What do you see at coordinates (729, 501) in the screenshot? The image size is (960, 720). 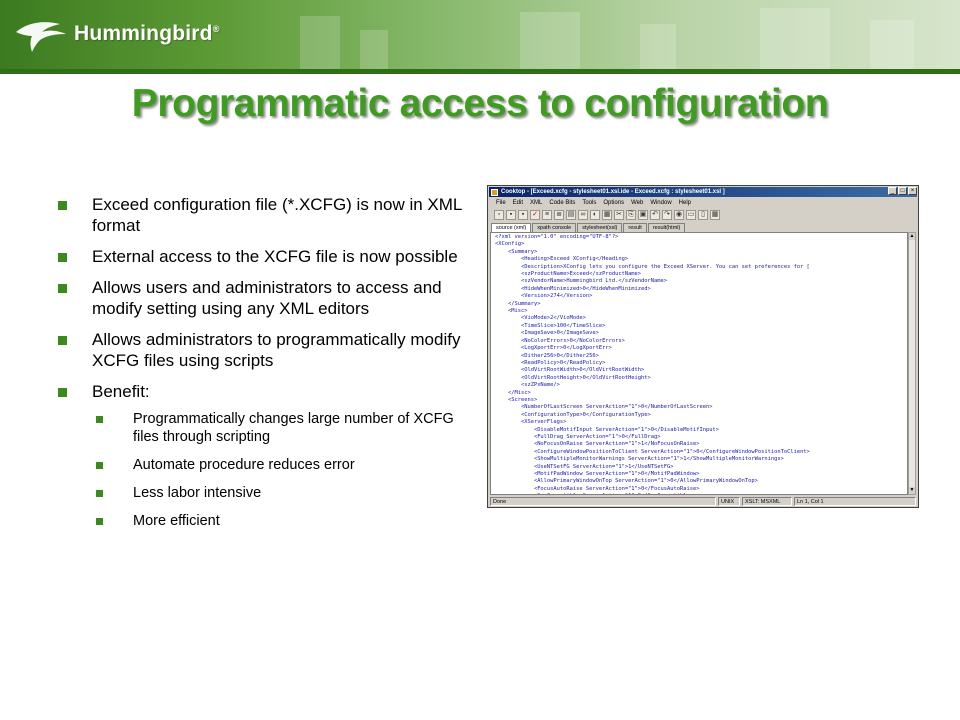 I see `status-line-endings: UNIX` at bounding box center [729, 501].